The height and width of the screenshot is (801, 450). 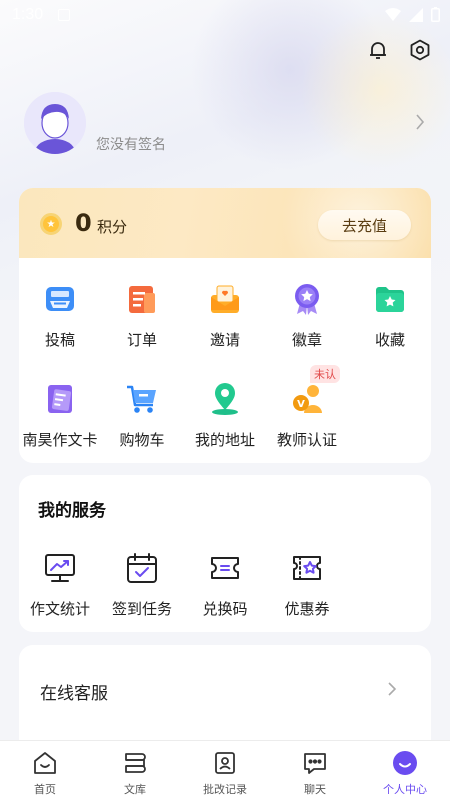 I want to click on grid-label: 投稿, so click(x=59, y=340).